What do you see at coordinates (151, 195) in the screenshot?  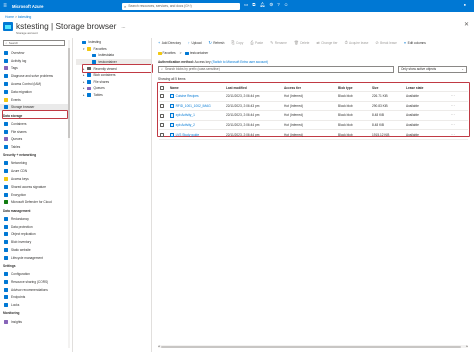 I see `tree-divider` at bounding box center [151, 195].